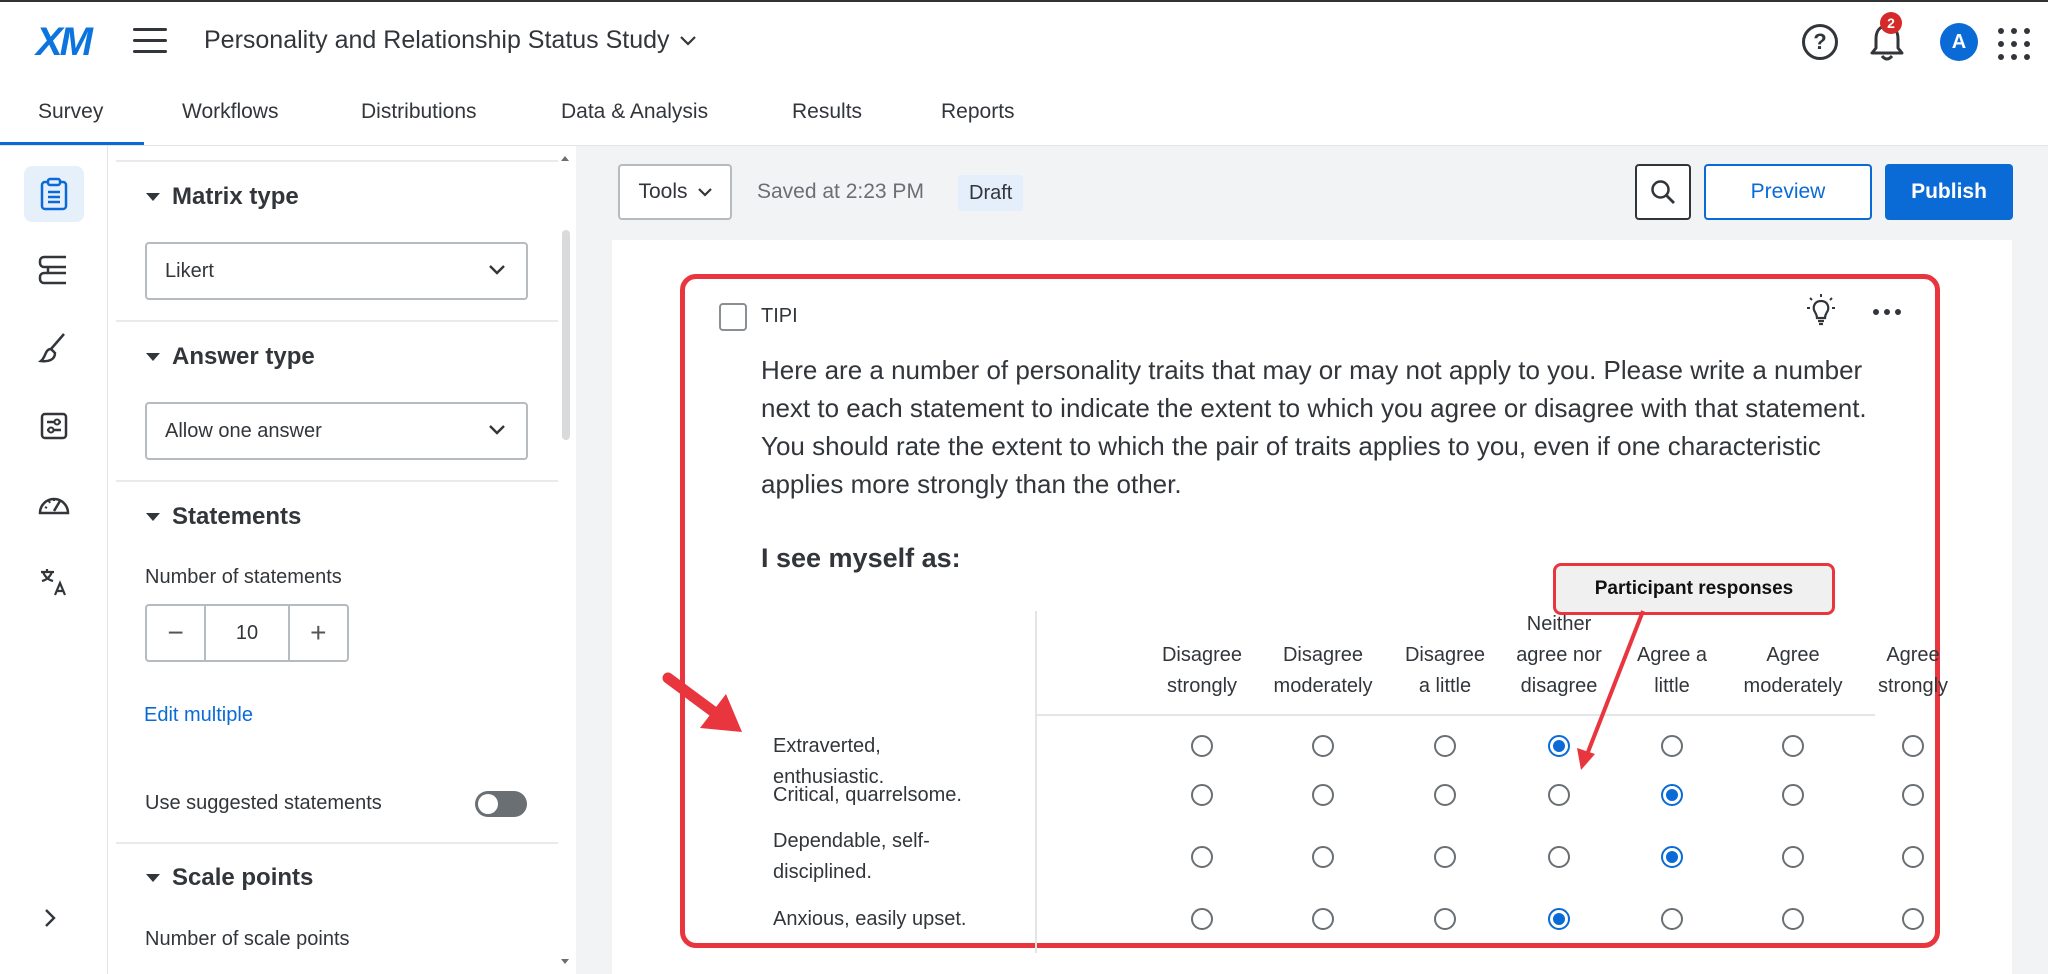 This screenshot has height=974, width=2048. I want to click on tab-survey: Survey, so click(70, 112).